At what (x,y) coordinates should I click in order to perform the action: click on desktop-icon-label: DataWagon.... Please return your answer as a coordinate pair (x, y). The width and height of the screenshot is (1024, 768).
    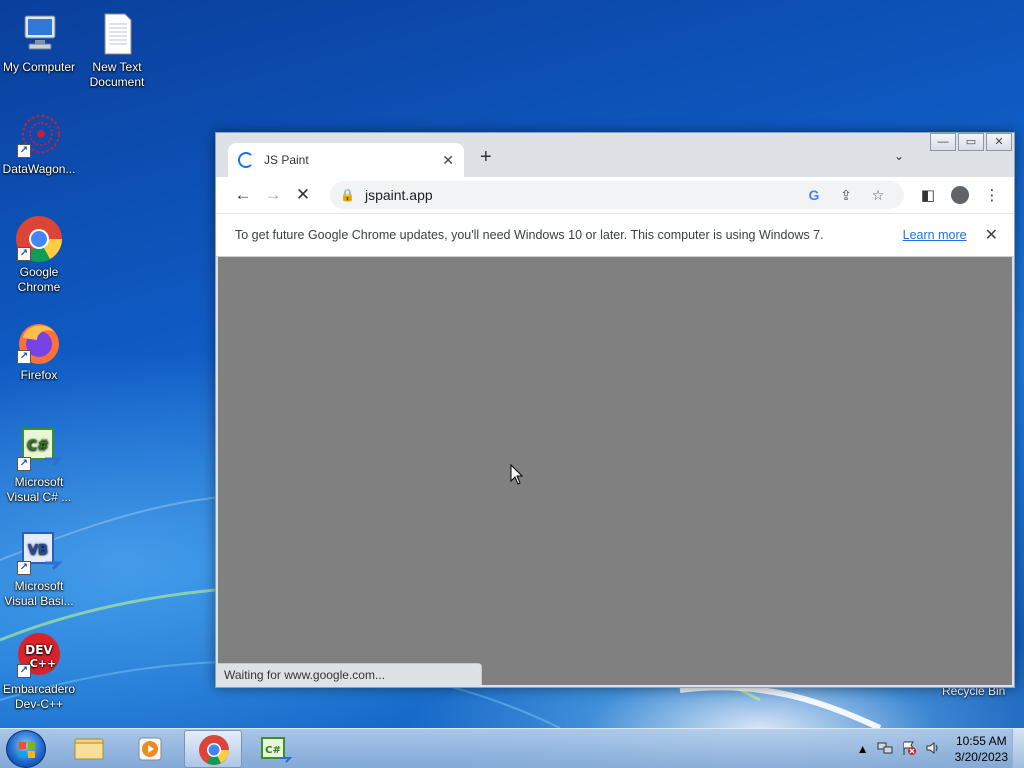
    Looking at the image, I should click on (39, 169).